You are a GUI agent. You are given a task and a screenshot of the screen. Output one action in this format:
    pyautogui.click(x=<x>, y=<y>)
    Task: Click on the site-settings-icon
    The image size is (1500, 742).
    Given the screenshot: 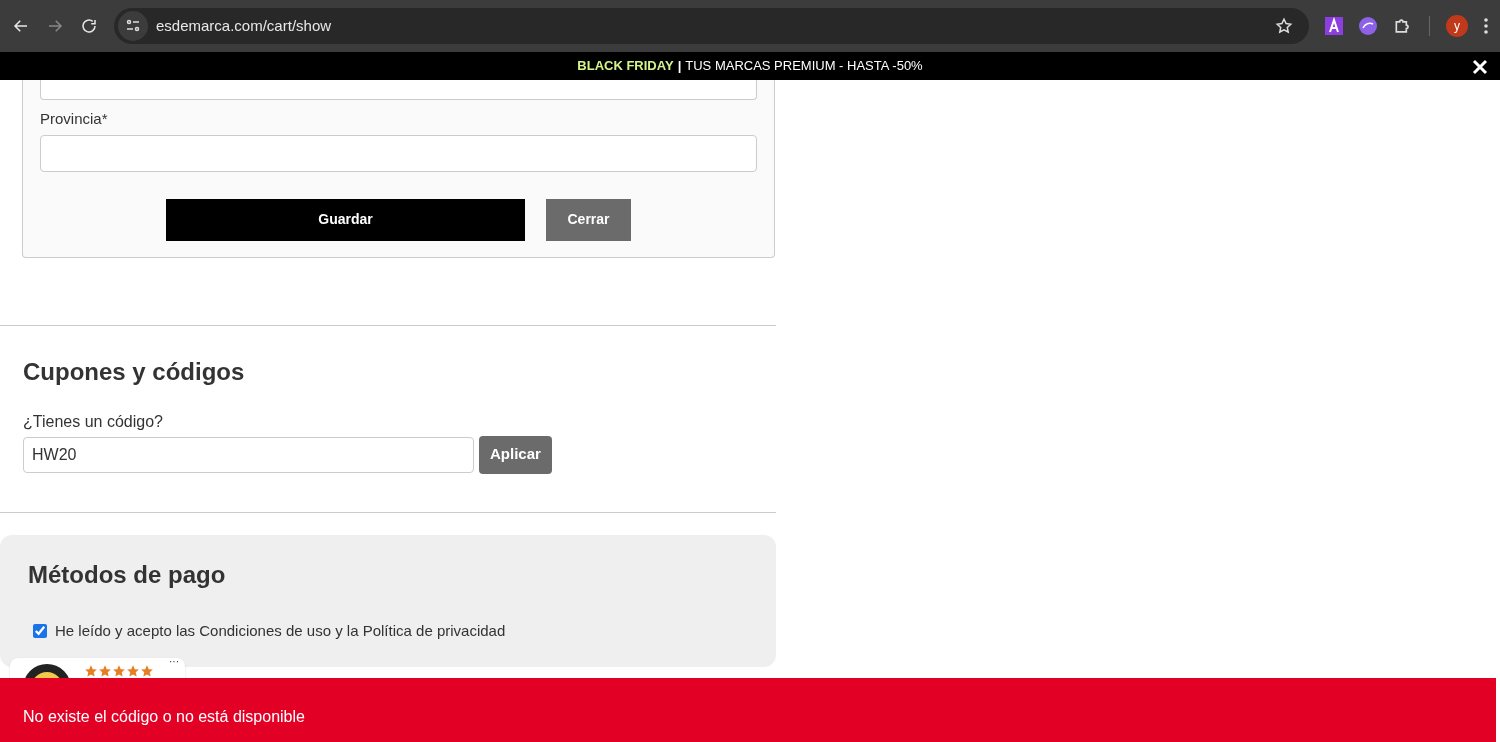 What is the action you would take?
    pyautogui.click(x=133, y=26)
    